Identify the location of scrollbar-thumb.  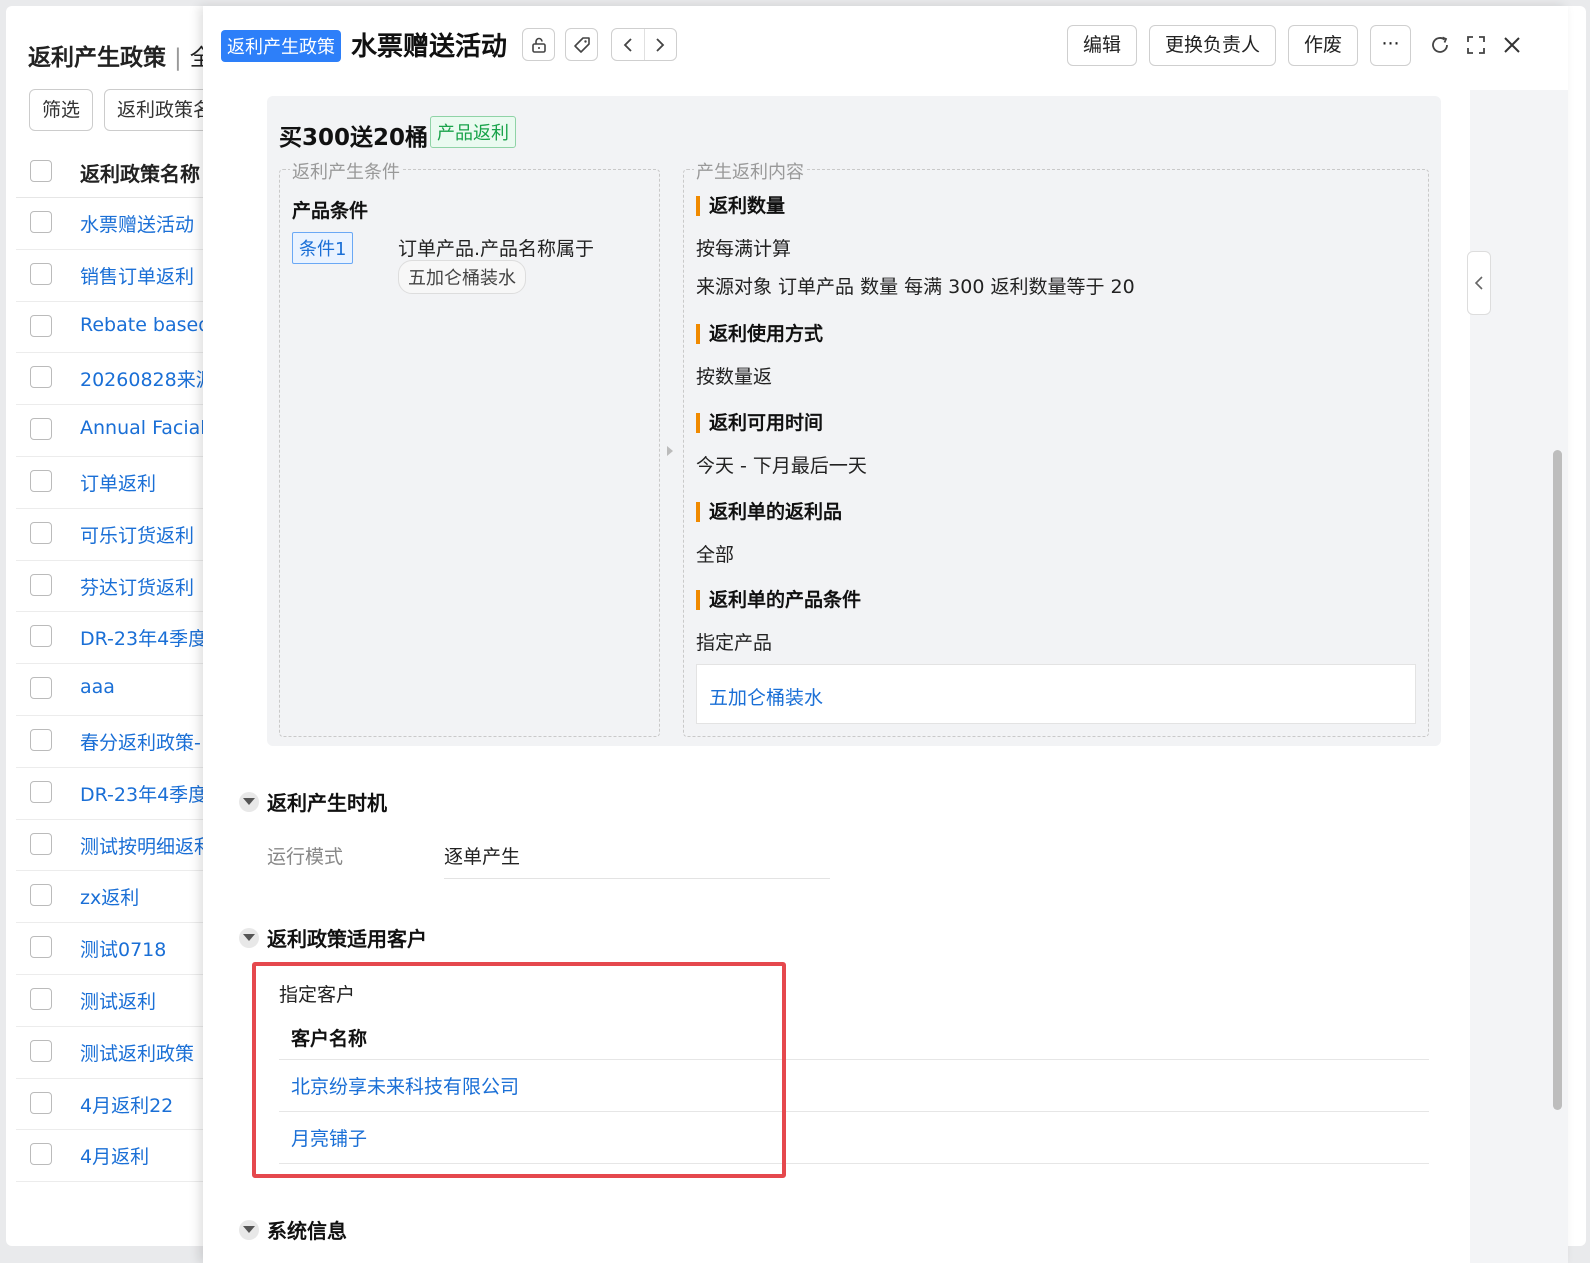
(1557, 780).